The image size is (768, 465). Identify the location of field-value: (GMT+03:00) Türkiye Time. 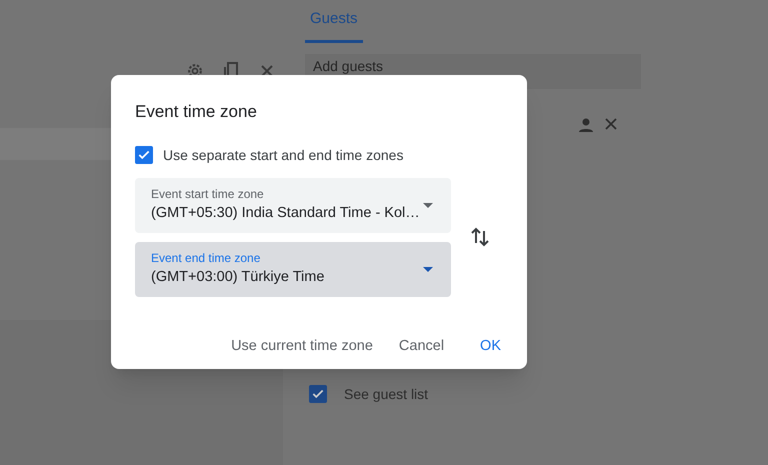
(238, 278).